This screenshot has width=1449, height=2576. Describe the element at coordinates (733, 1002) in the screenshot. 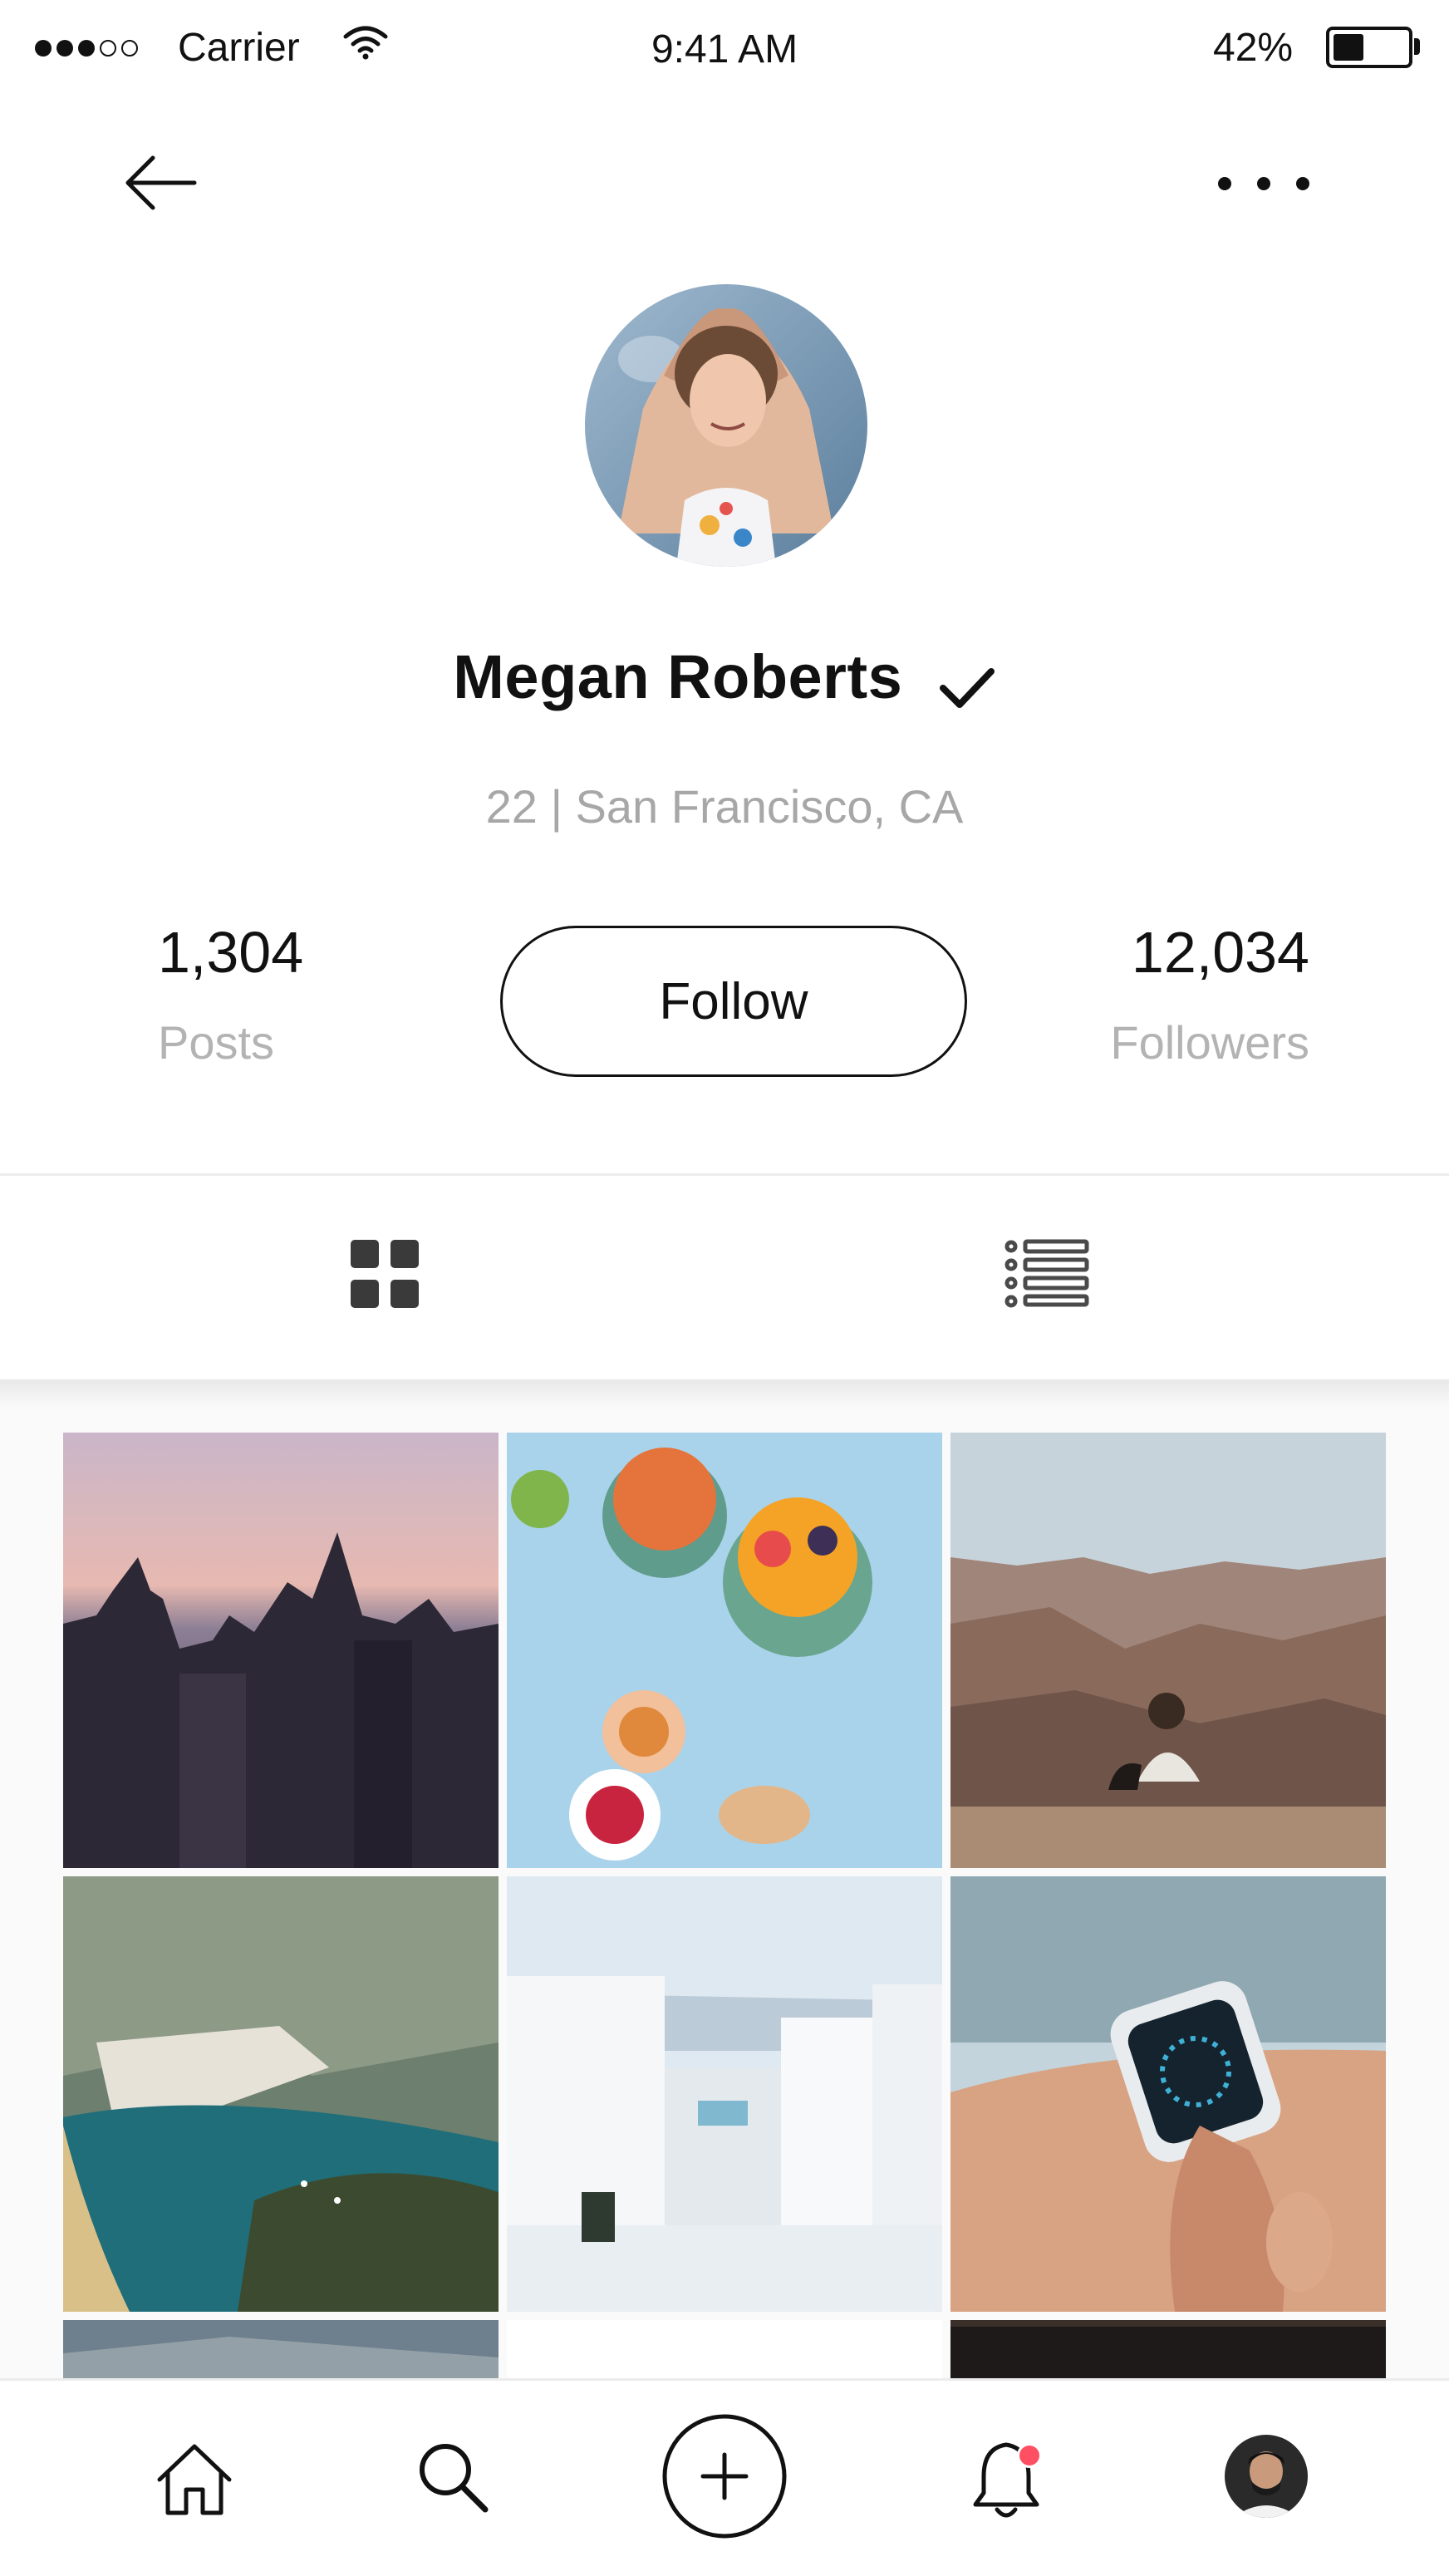

I see `follow-button: Follow` at that location.